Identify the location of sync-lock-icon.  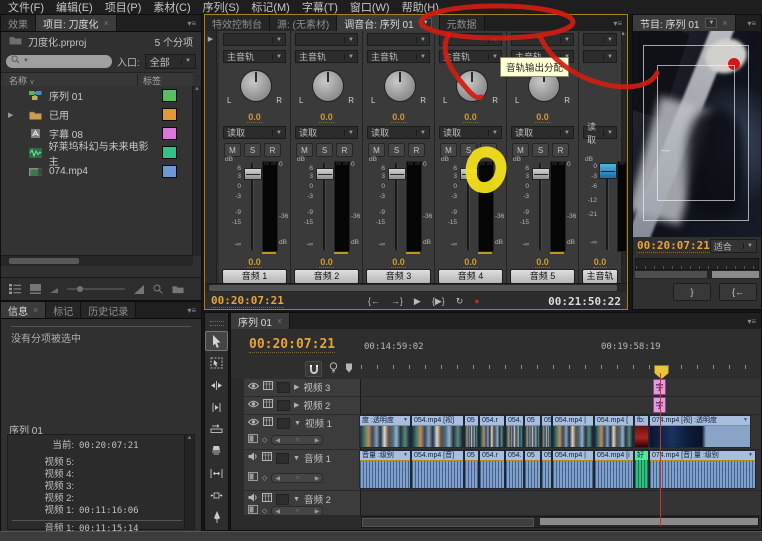
(268, 387).